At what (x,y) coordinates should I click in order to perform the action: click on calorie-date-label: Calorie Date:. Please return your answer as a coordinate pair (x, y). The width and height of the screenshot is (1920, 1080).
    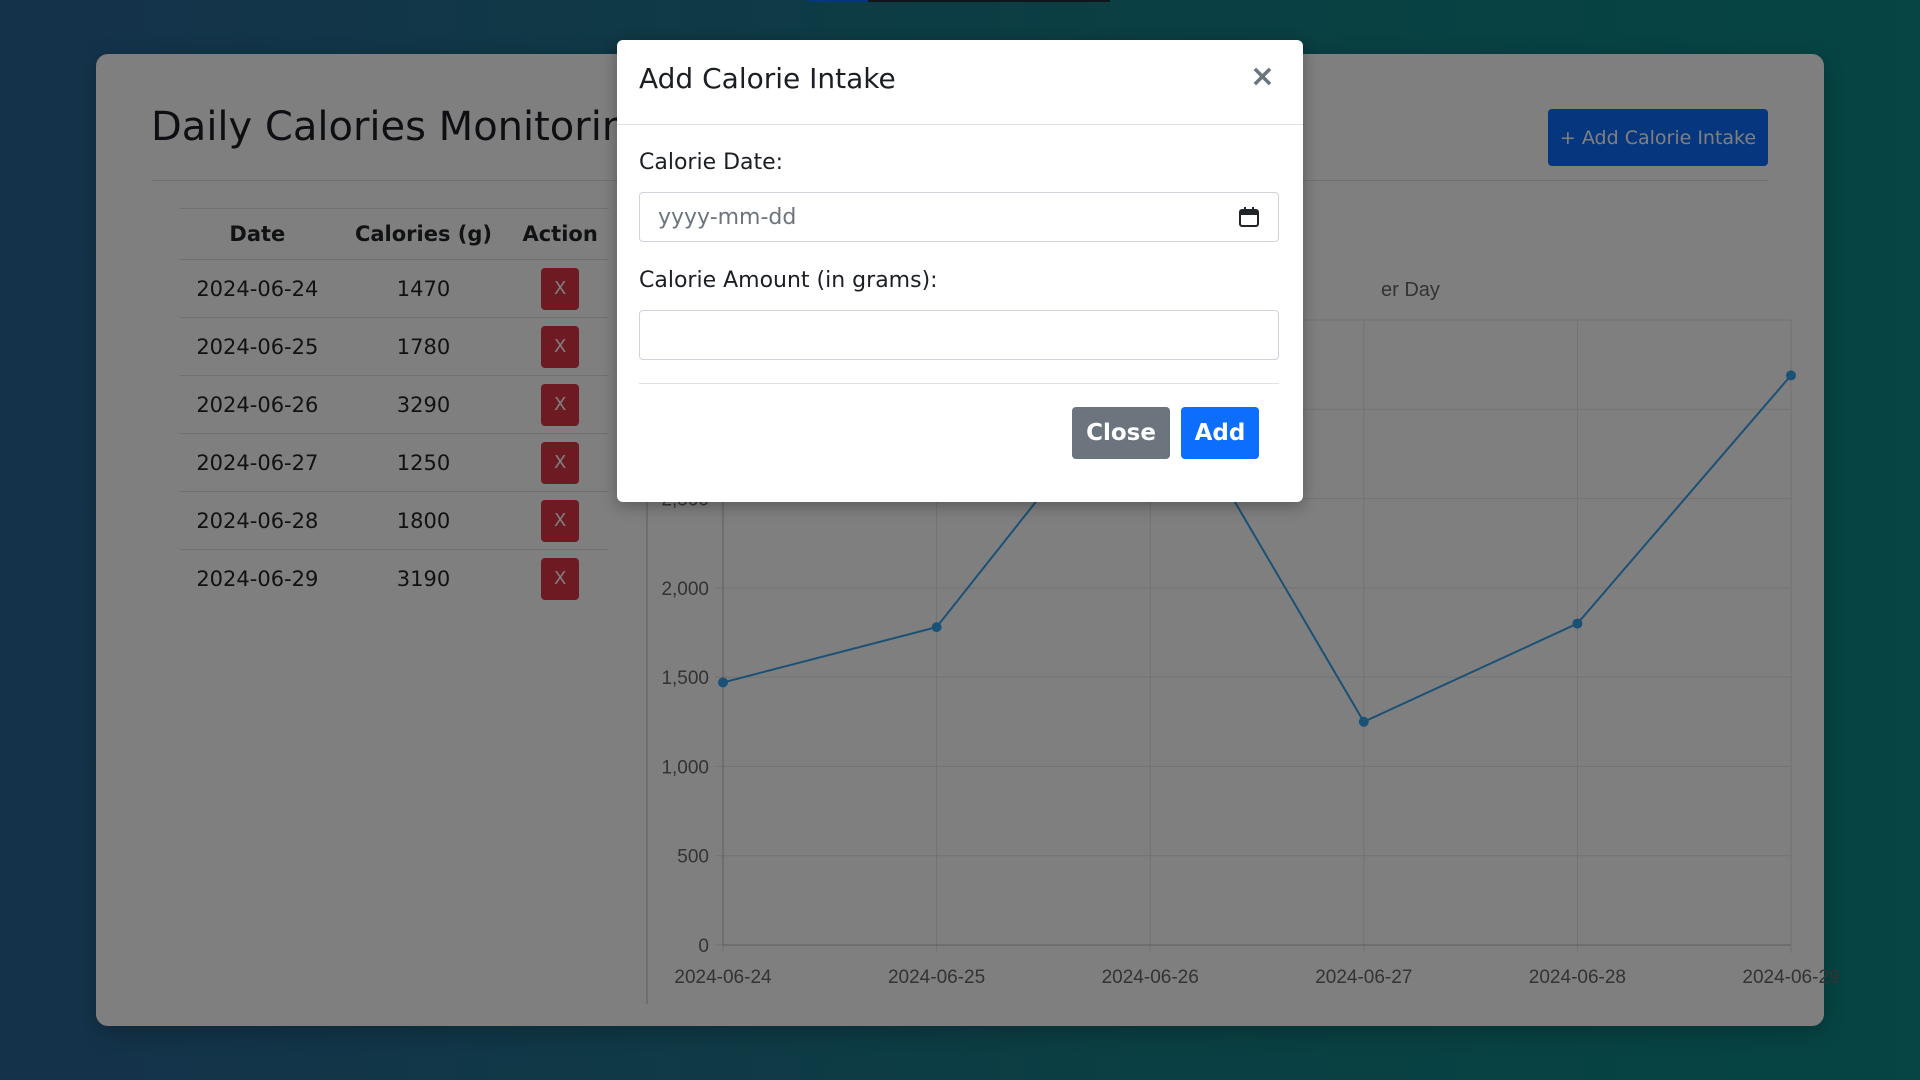
    Looking at the image, I should click on (711, 162).